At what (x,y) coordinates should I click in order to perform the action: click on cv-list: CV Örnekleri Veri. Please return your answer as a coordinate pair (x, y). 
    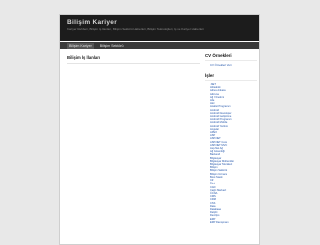
    Looking at the image, I should click on (231, 65).